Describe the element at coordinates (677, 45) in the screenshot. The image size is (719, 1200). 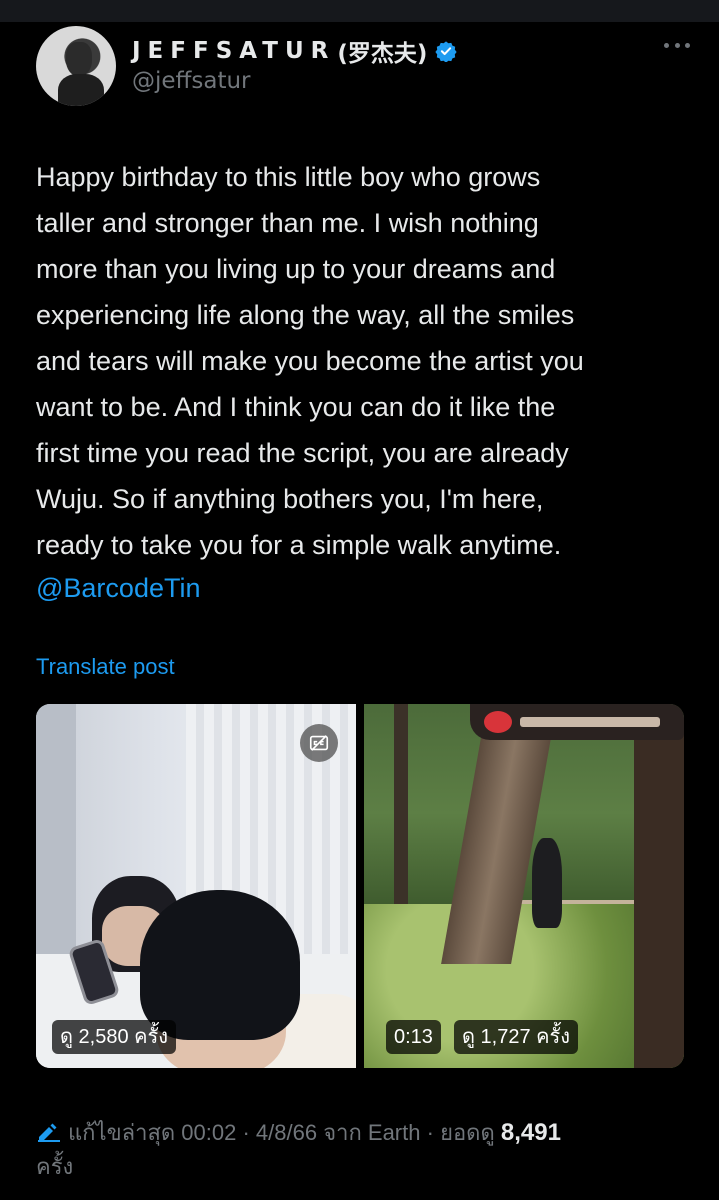
I see `more-icon` at that location.